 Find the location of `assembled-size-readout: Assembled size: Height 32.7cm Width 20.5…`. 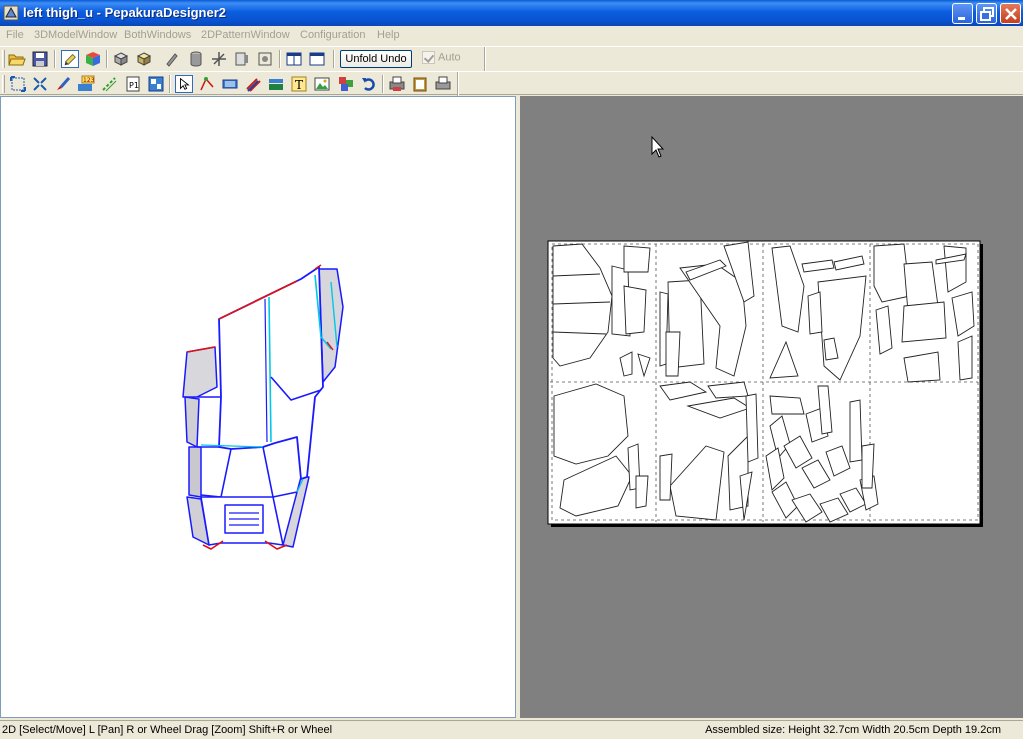

assembled-size-readout: Assembled size: Height 32.7cm Width 20.5… is located at coordinates (853, 730).